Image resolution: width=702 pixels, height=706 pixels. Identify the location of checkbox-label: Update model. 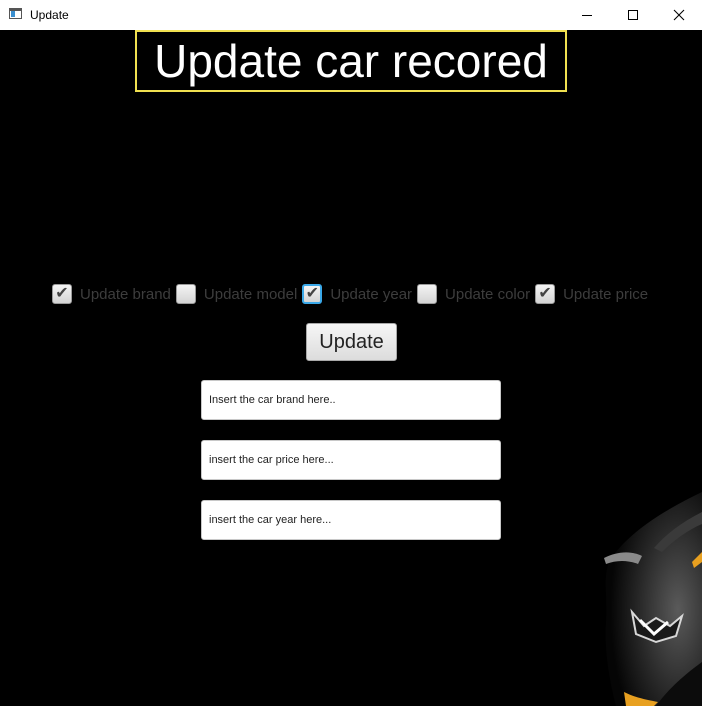
(250, 294).